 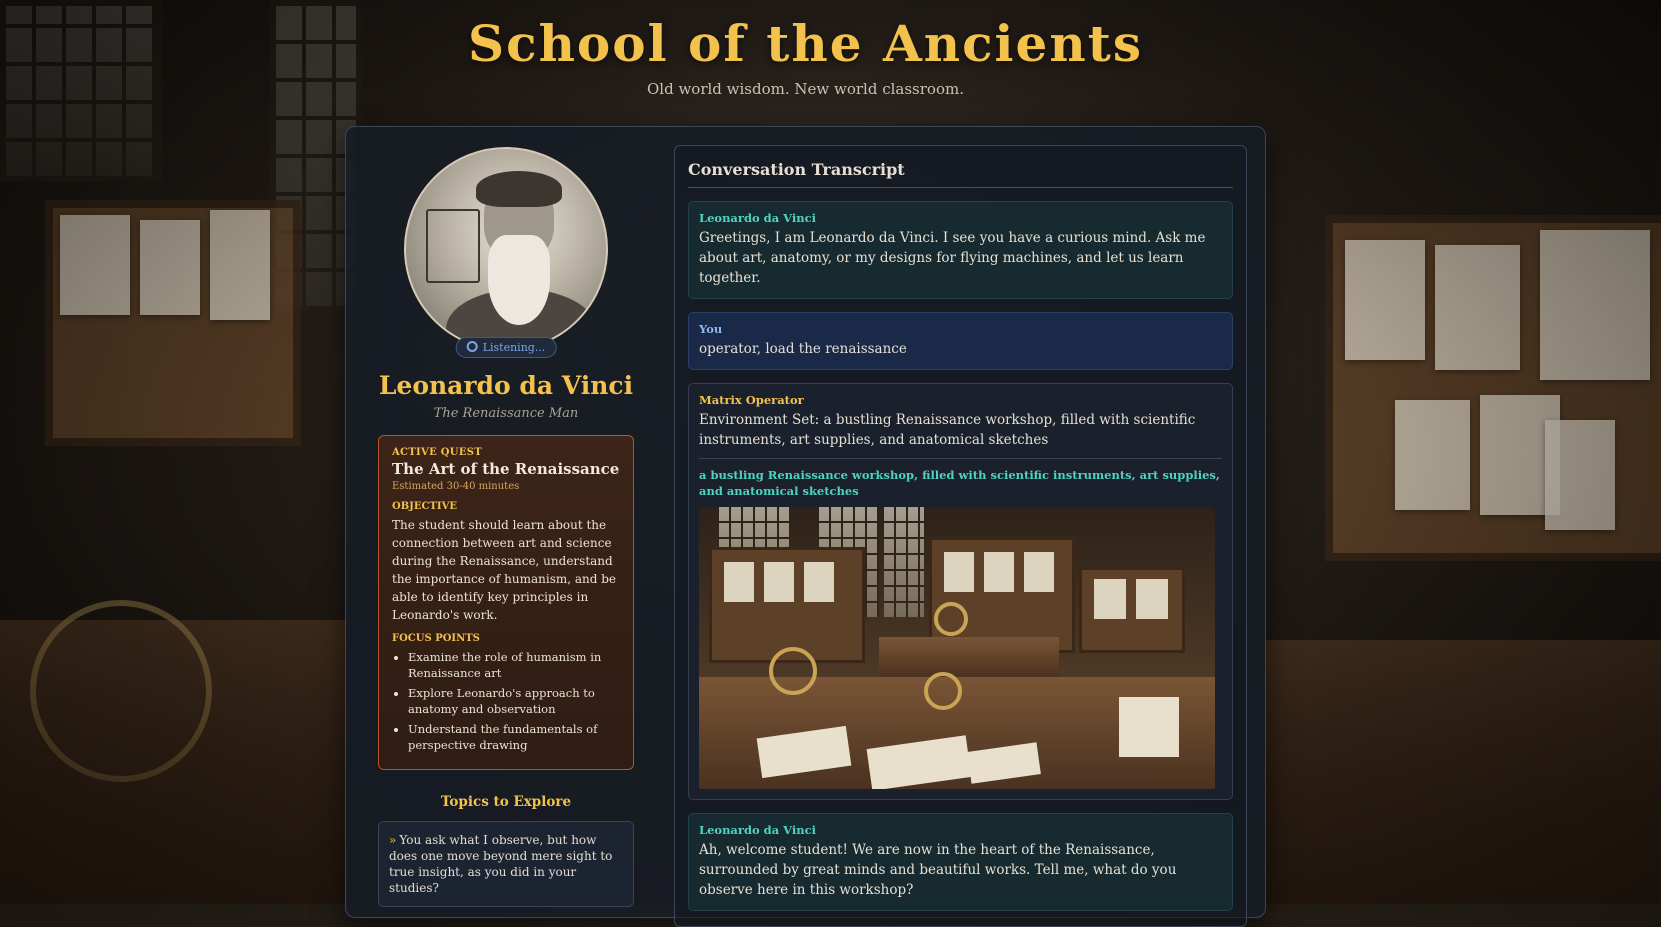 What do you see at coordinates (805, 89) in the screenshot?
I see `app-subtitle: Old world wisdom. New world classroom.` at bounding box center [805, 89].